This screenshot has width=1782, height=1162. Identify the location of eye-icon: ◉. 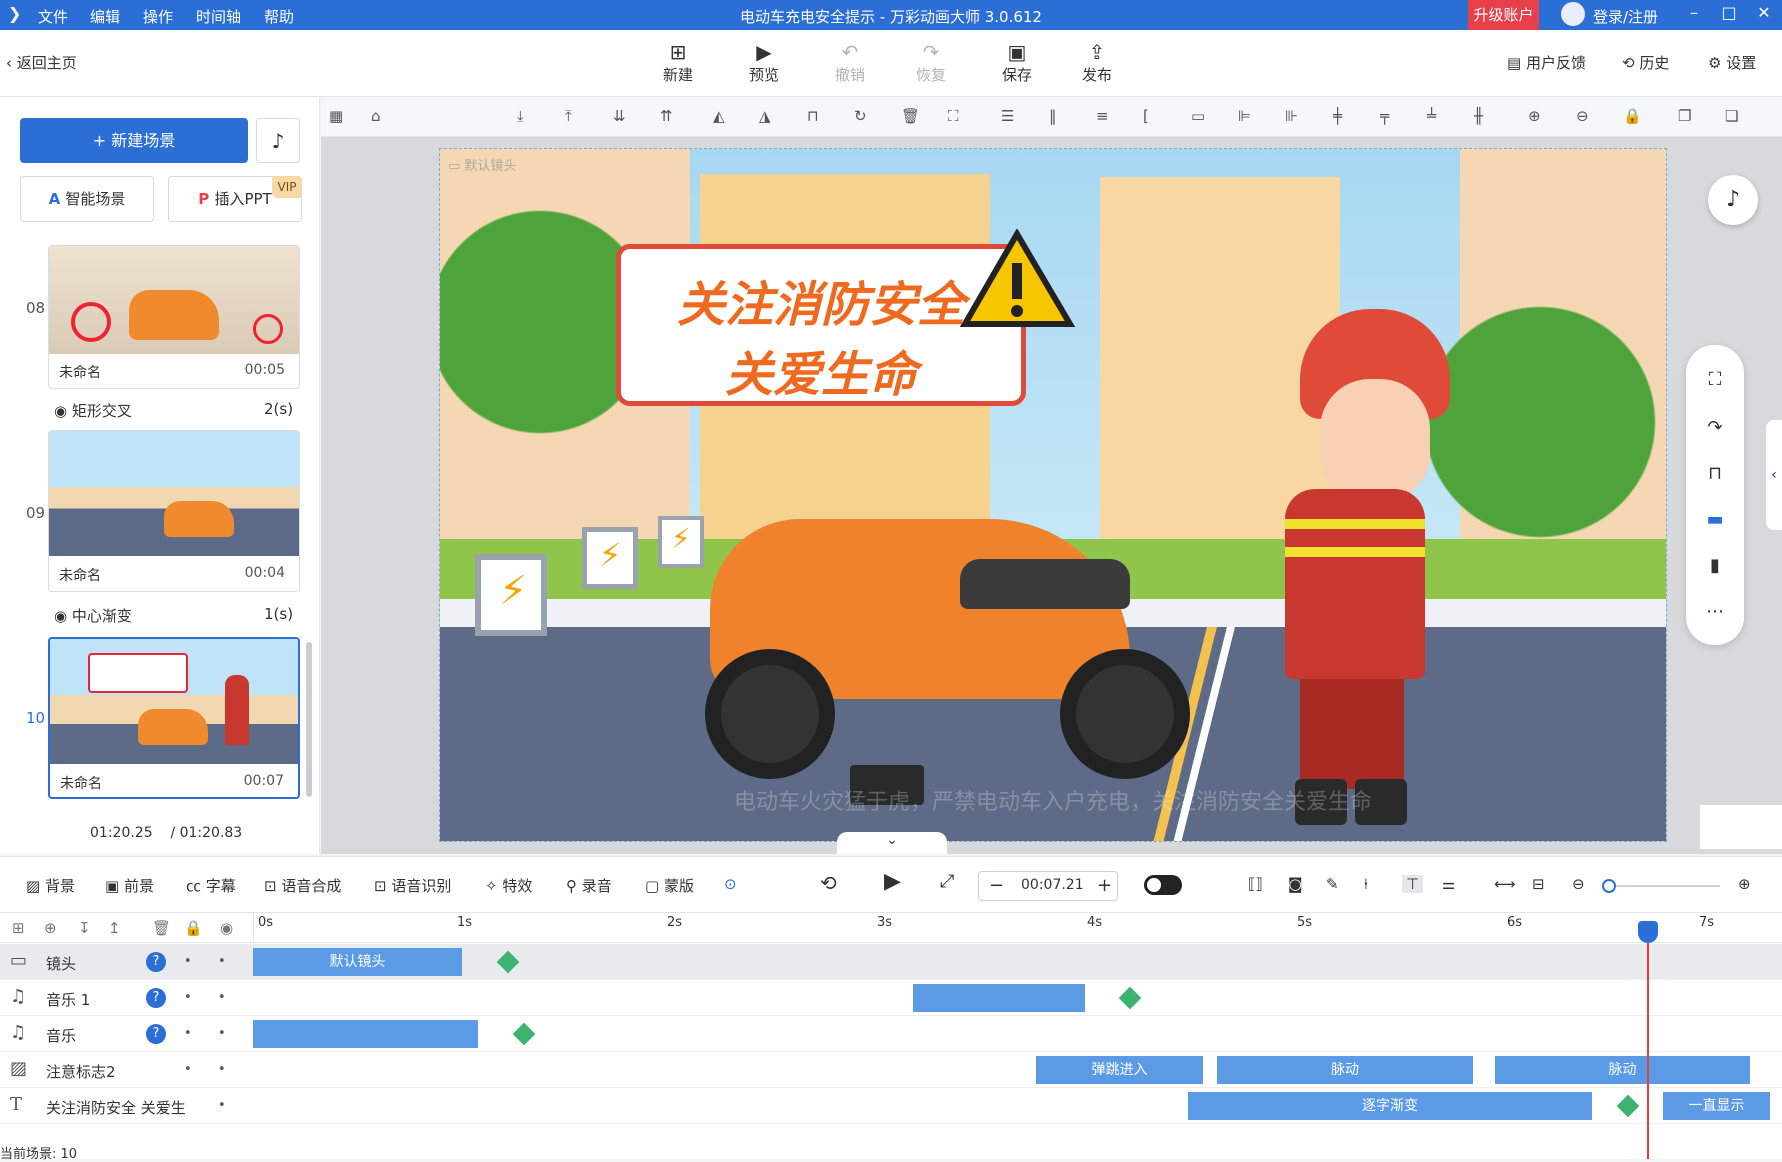
(226, 928).